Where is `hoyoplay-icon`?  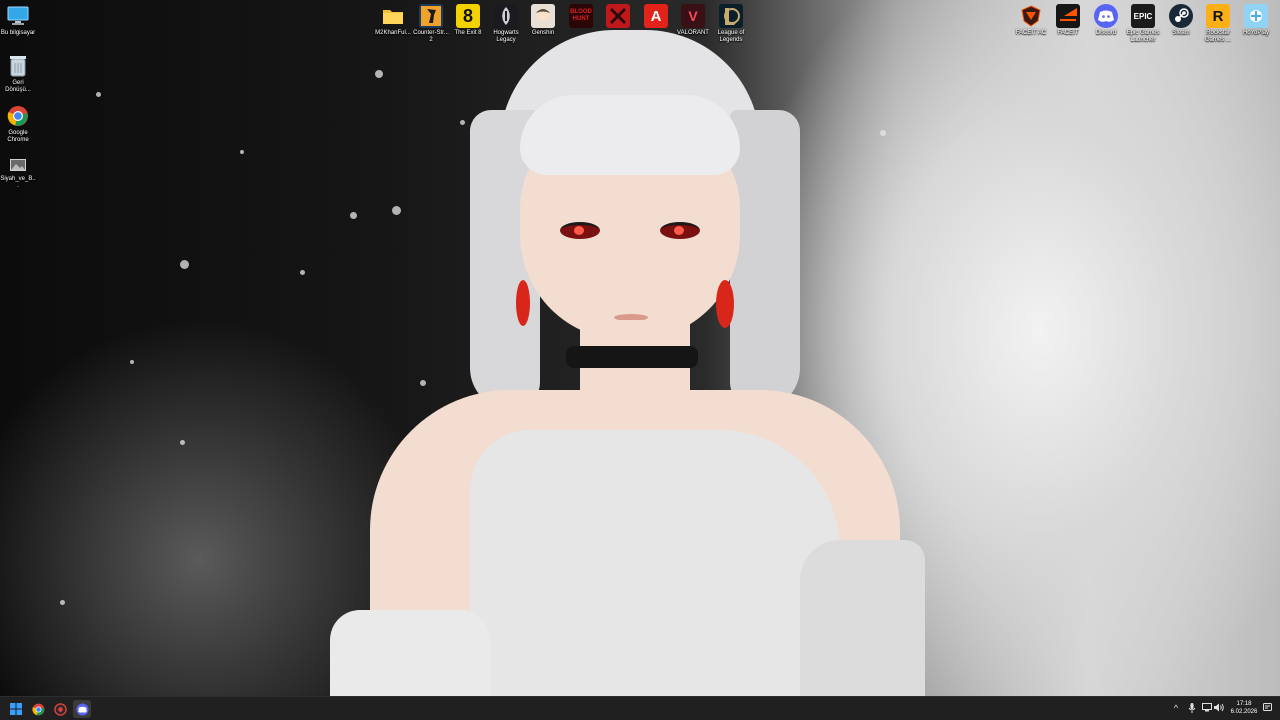
hoyoplay-icon is located at coordinates (1256, 16).